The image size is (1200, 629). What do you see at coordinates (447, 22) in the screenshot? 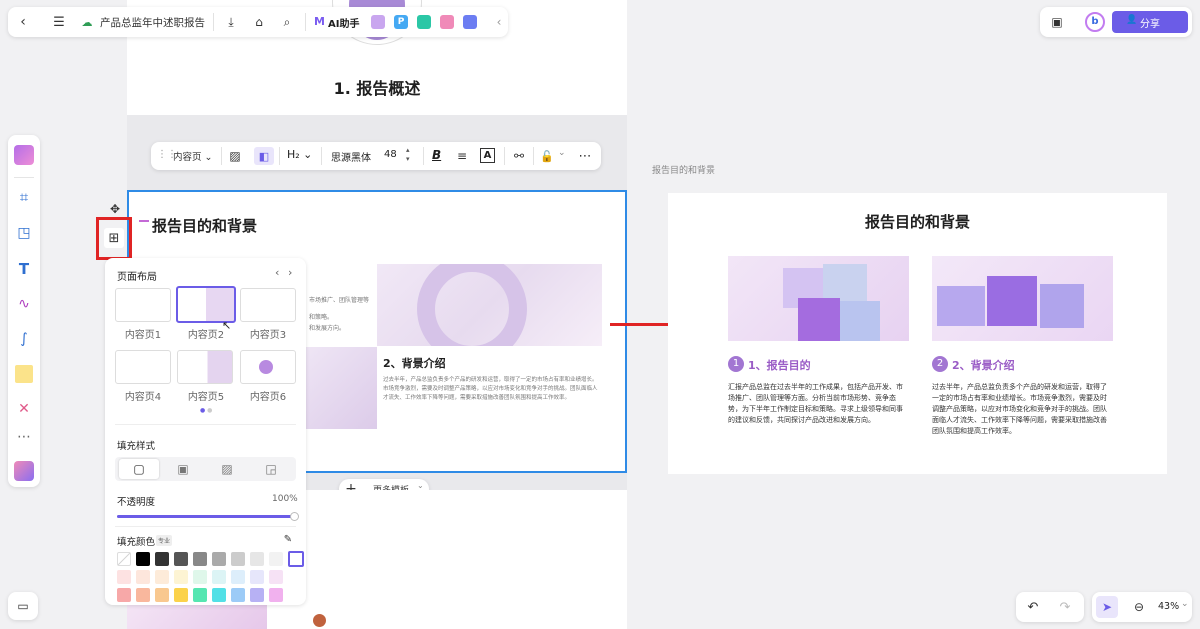
I see `flowchart-tool-icon` at bounding box center [447, 22].